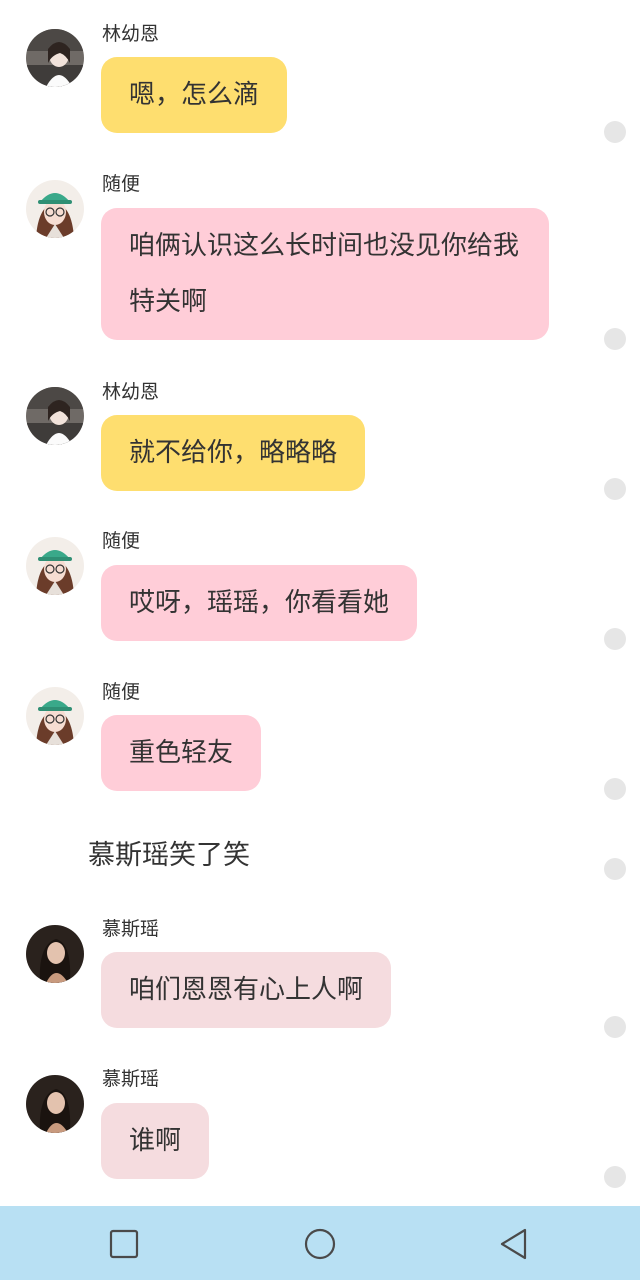 Image resolution: width=640 pixels, height=1280 pixels. I want to click on narration-text: 慕斯瑶笑了笑, so click(169, 855).